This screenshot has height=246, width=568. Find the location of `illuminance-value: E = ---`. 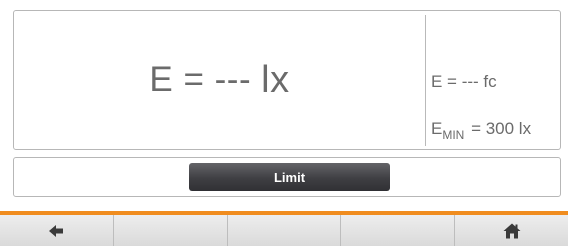

illuminance-value: E = --- is located at coordinates (200, 79).